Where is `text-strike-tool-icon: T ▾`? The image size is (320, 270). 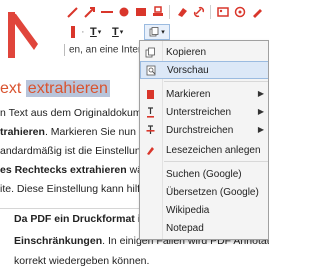 text-strike-tool-icon: T ▾ is located at coordinates (118, 32).